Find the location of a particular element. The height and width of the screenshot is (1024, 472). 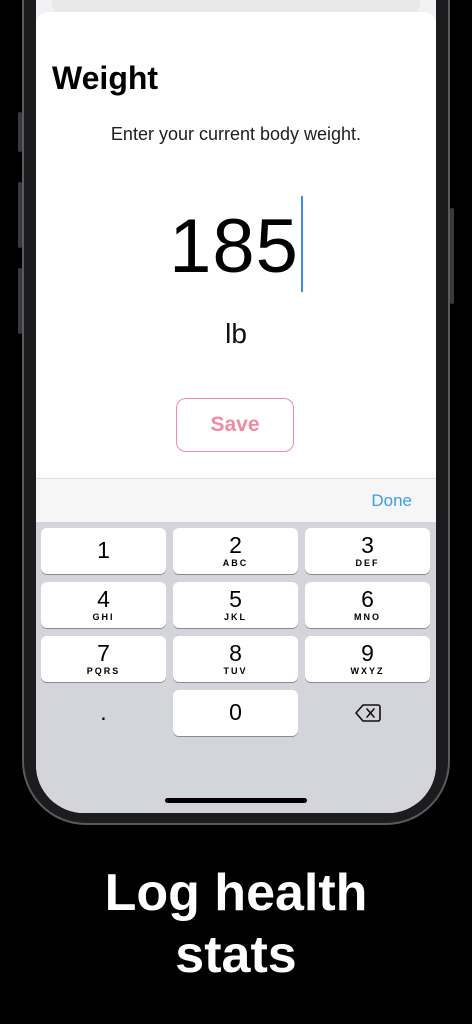

key-2: 2 ABC is located at coordinates (235, 551).